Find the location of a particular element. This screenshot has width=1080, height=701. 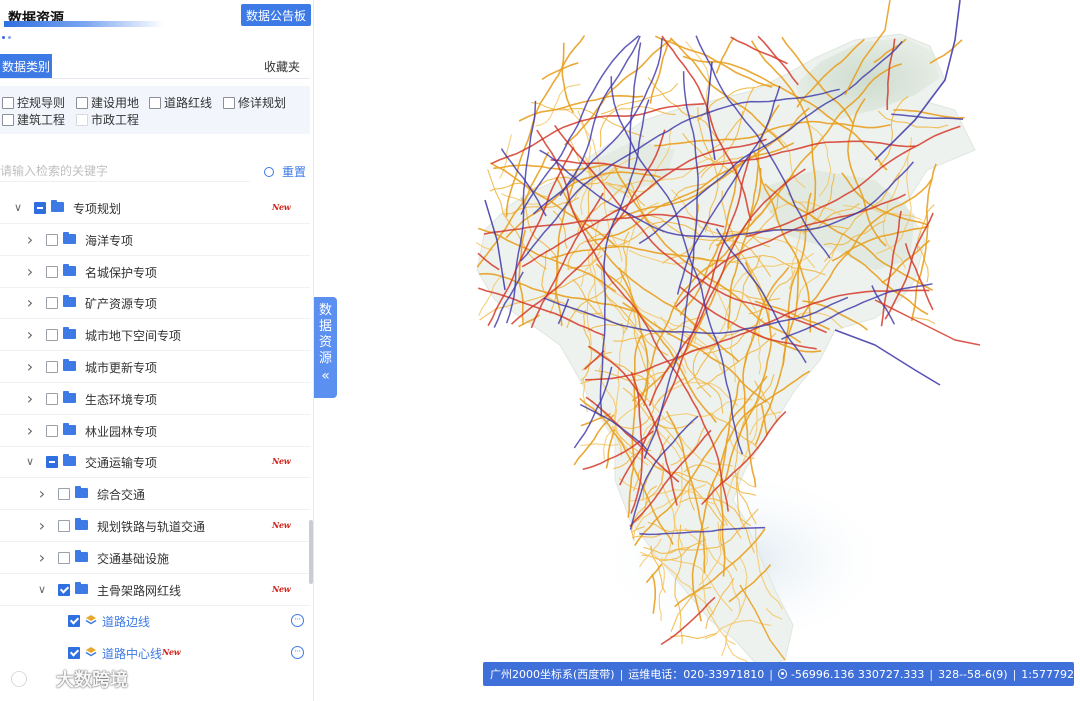

tree-node-label: 交通基础设施 is located at coordinates (133, 558).